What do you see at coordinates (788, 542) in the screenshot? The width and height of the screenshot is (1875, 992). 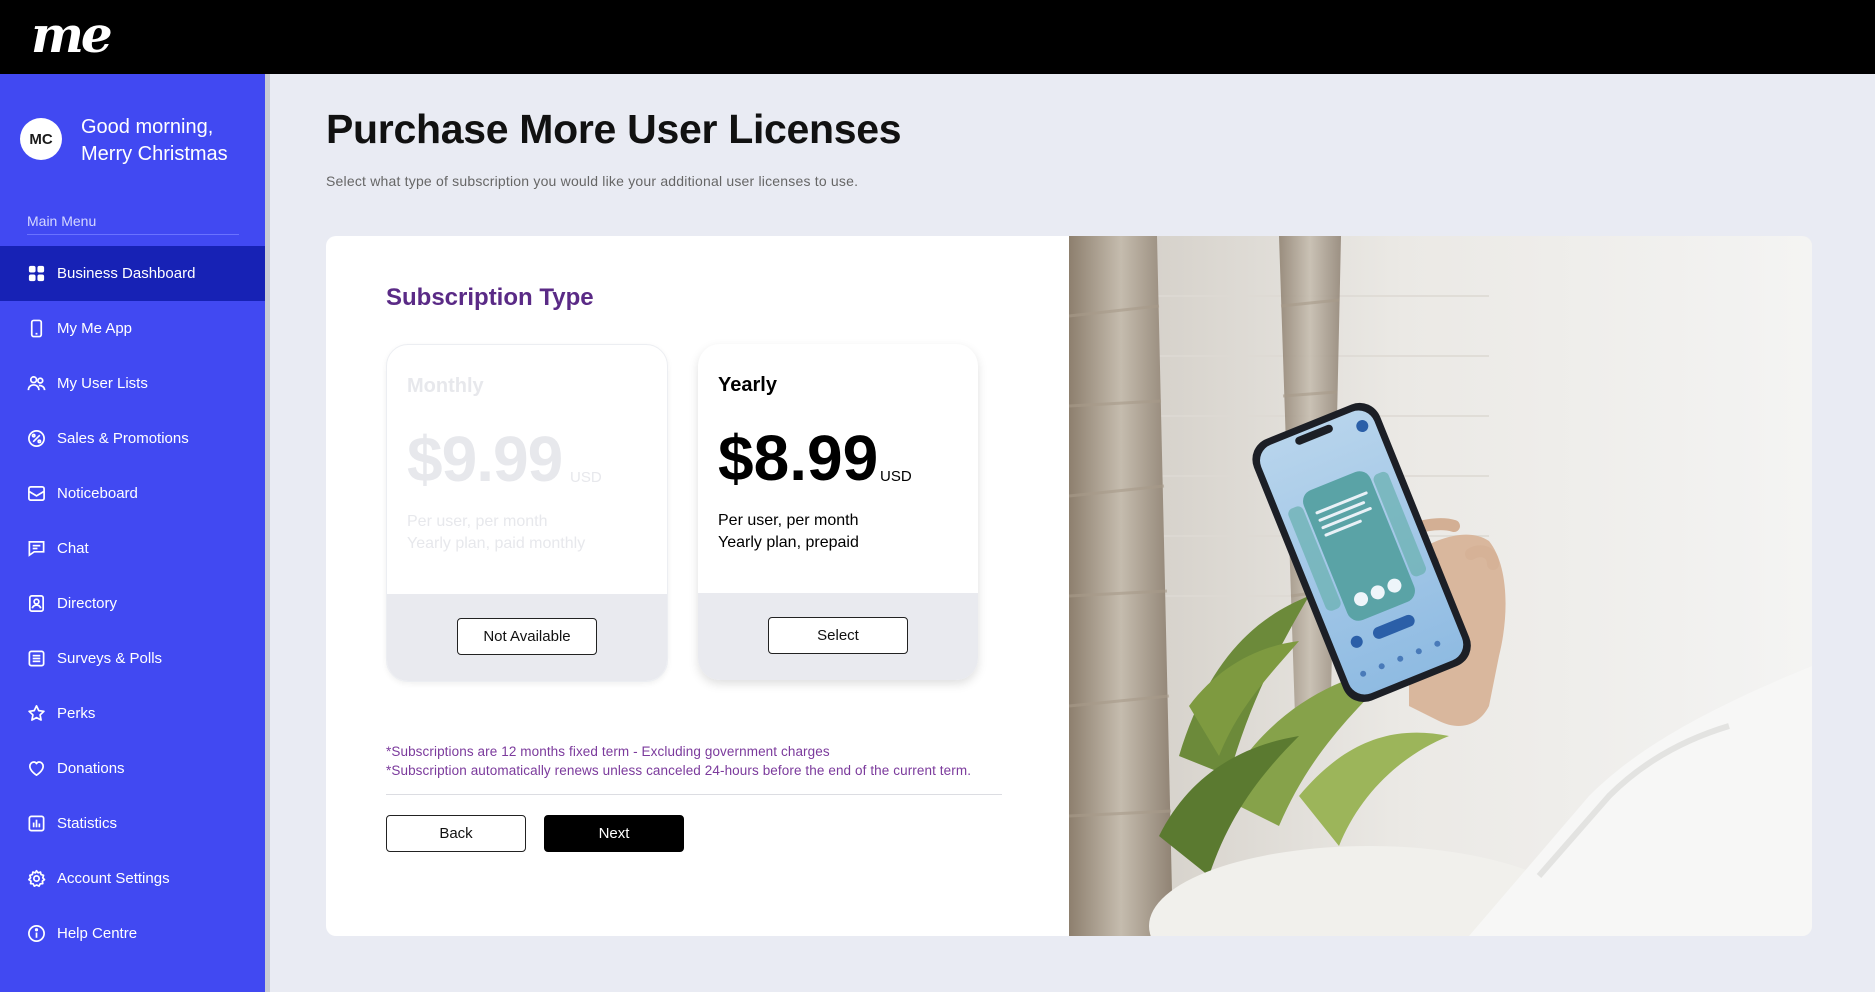 I see `plan-description-line-2: Yearly plan, prepaid` at bounding box center [788, 542].